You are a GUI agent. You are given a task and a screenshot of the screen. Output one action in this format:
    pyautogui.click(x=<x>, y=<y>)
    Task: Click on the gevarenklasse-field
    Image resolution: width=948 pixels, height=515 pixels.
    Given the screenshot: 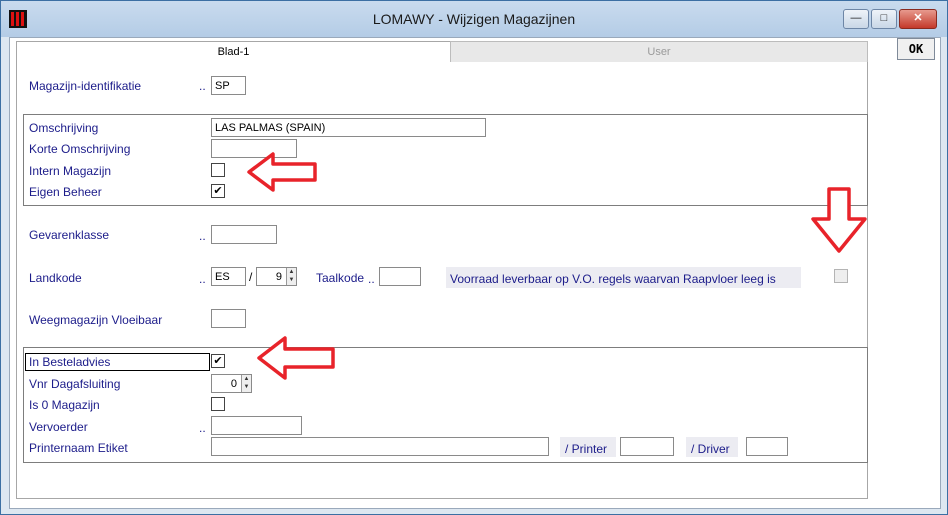 What is the action you would take?
    pyautogui.click(x=244, y=234)
    